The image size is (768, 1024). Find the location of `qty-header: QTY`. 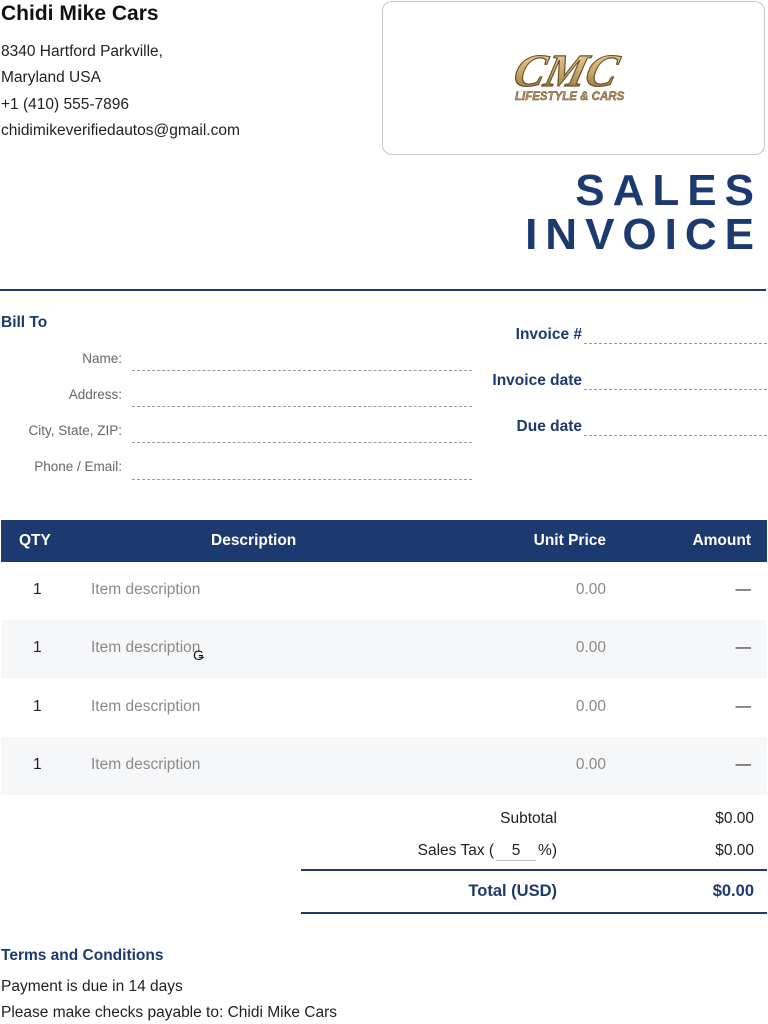

qty-header: QTY is located at coordinates (35, 540).